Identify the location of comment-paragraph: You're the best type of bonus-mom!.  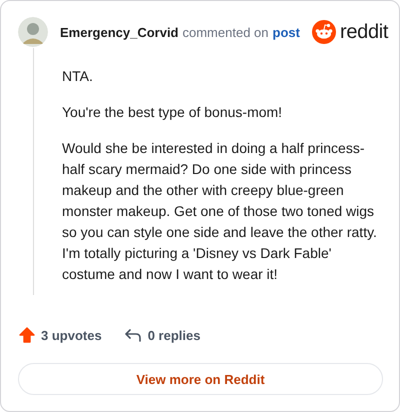
(173, 112).